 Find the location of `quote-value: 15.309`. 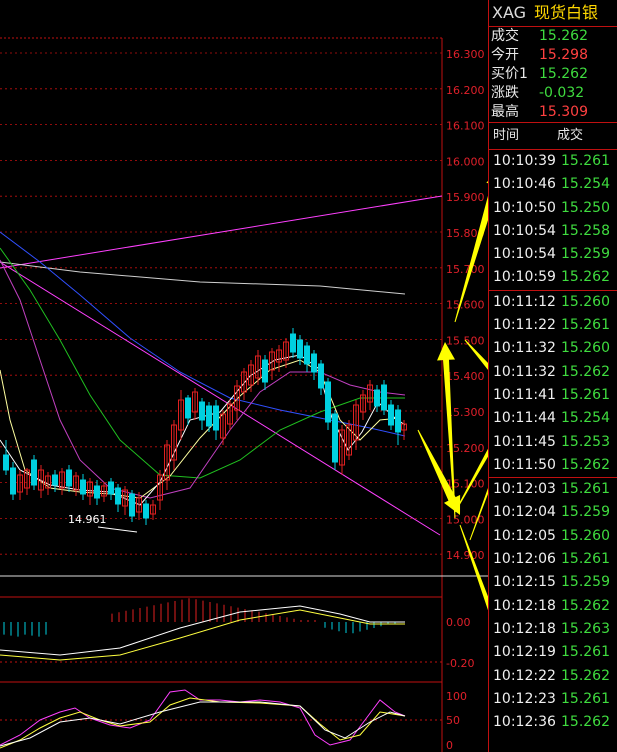

quote-value: 15.309 is located at coordinates (563, 112).